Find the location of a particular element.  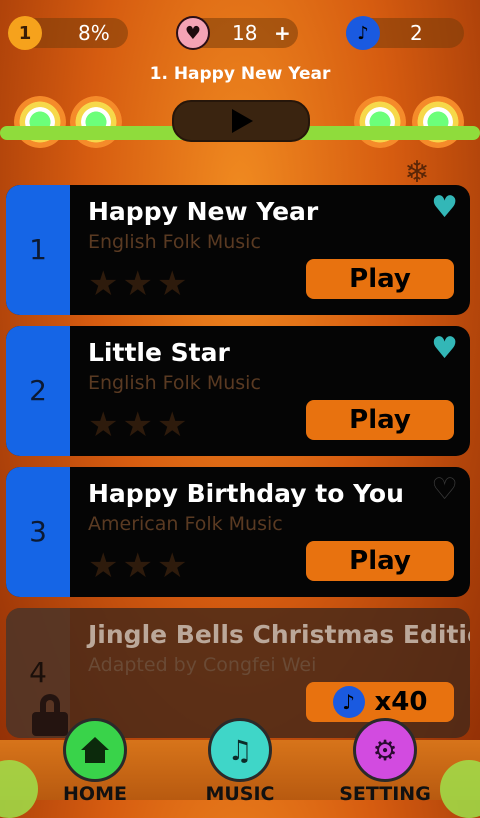

nav-setting-label: SETTING is located at coordinates (385, 794).